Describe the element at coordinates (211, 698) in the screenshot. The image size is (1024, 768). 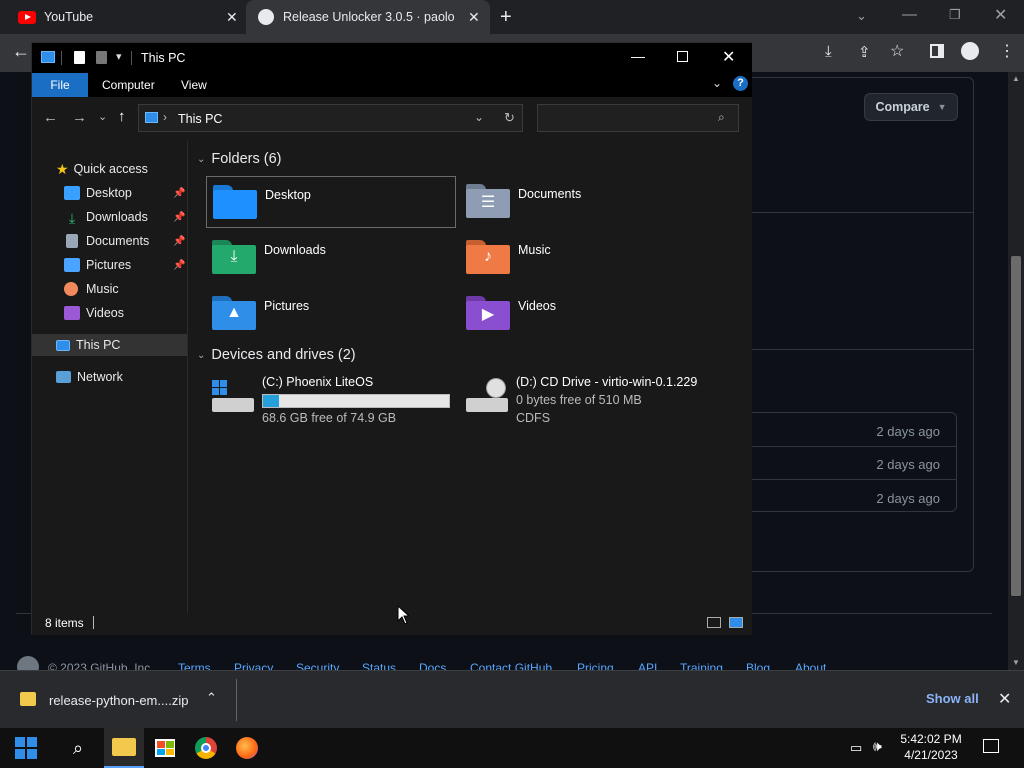
I see `chevron-up-icon: ⌃` at that location.